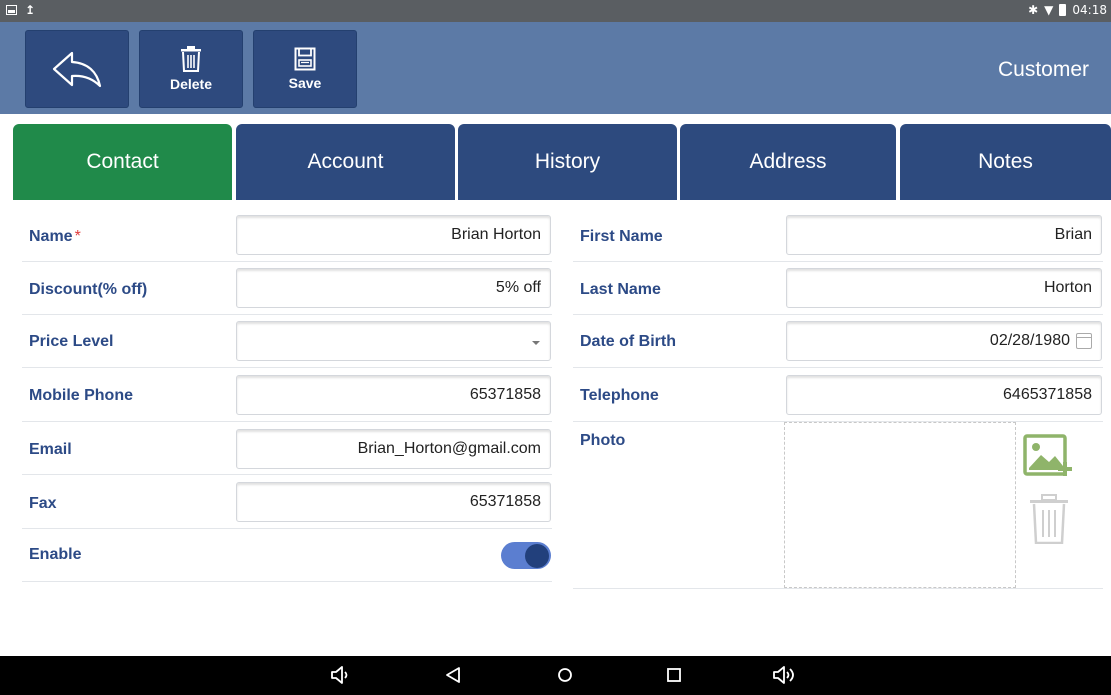  Describe the element at coordinates (621, 236) in the screenshot. I see `first-name-label: First Name` at that location.